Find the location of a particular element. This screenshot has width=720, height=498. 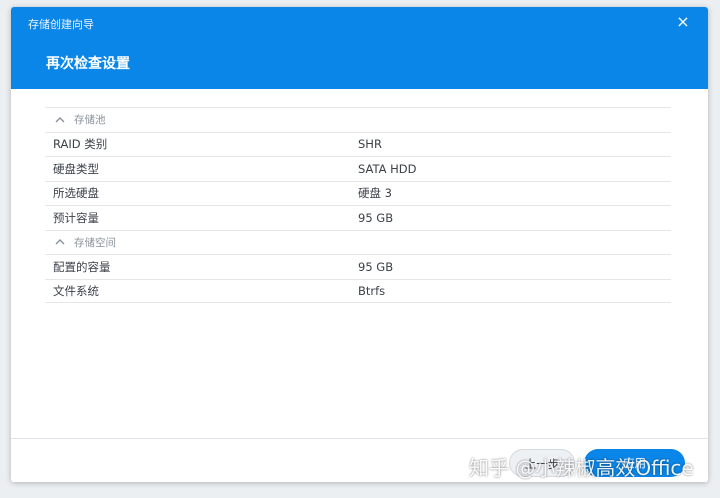

apply-button: 应用 is located at coordinates (634, 463).